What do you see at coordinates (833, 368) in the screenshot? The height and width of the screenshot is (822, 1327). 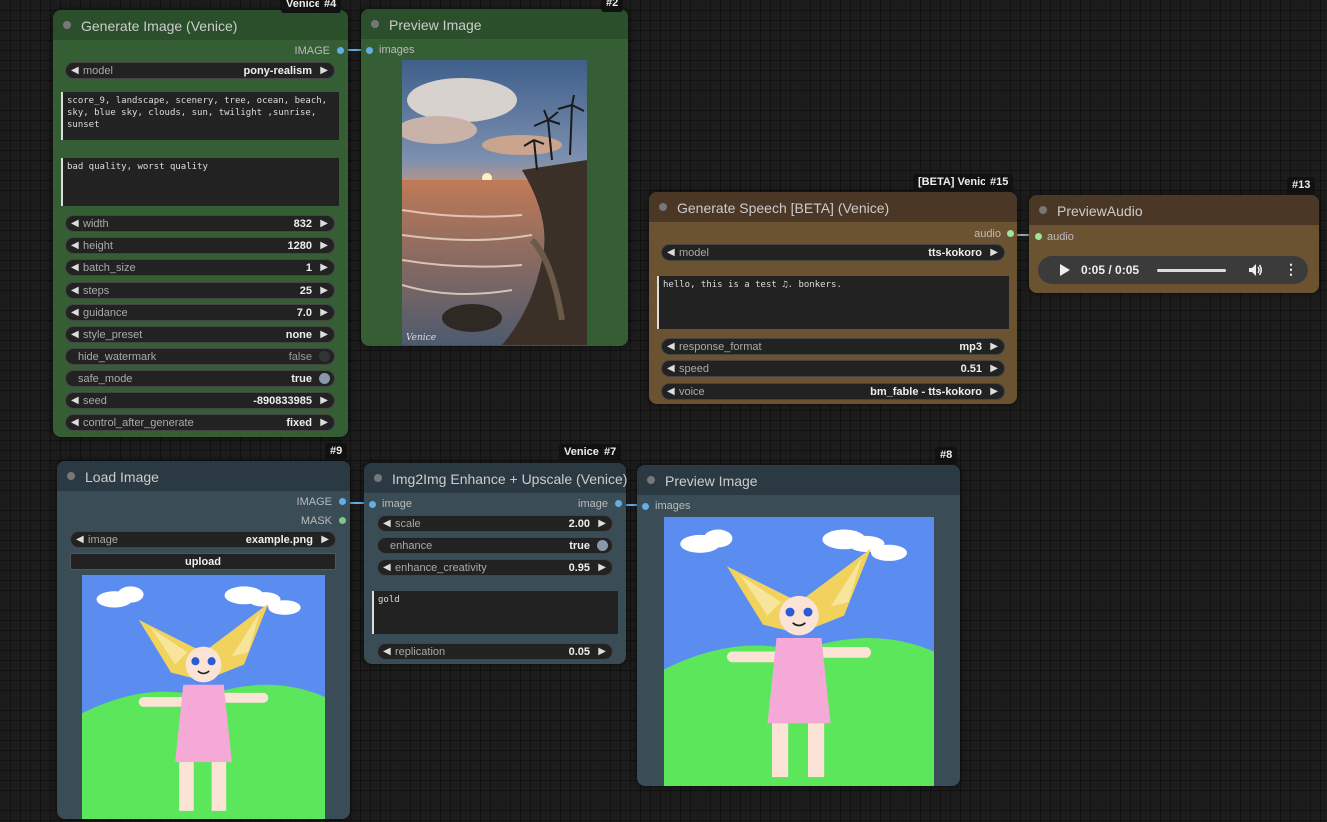 I see `speed-widget: ◀ speed 0.51 ▶` at bounding box center [833, 368].